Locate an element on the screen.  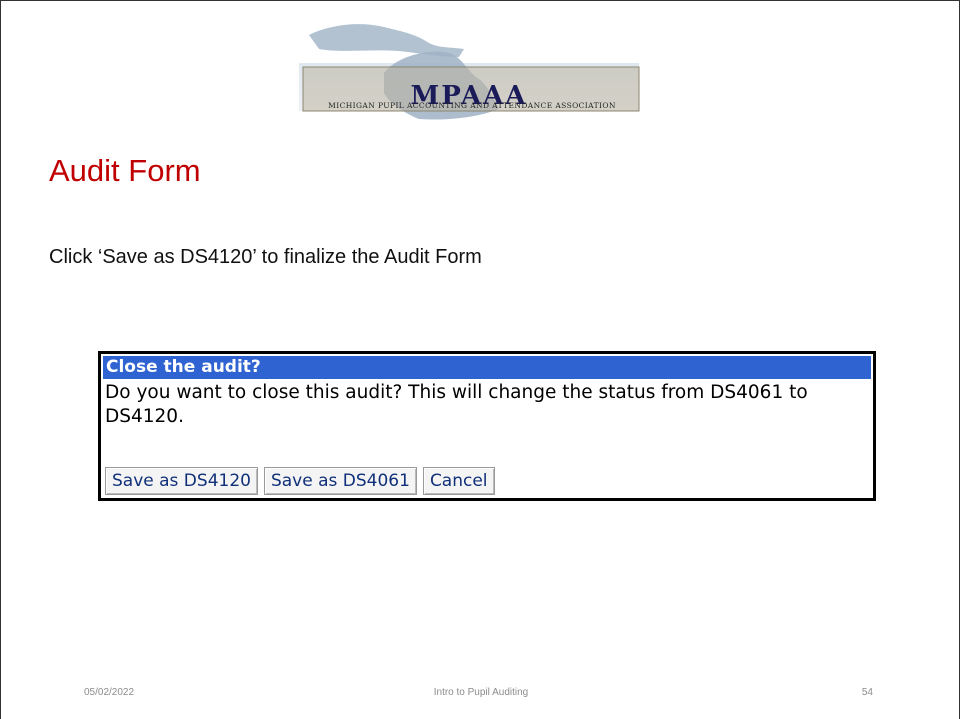
dialog-button-row: Save as DS4120 Save as DS4061 Cancel is located at coordinates (300, 481).